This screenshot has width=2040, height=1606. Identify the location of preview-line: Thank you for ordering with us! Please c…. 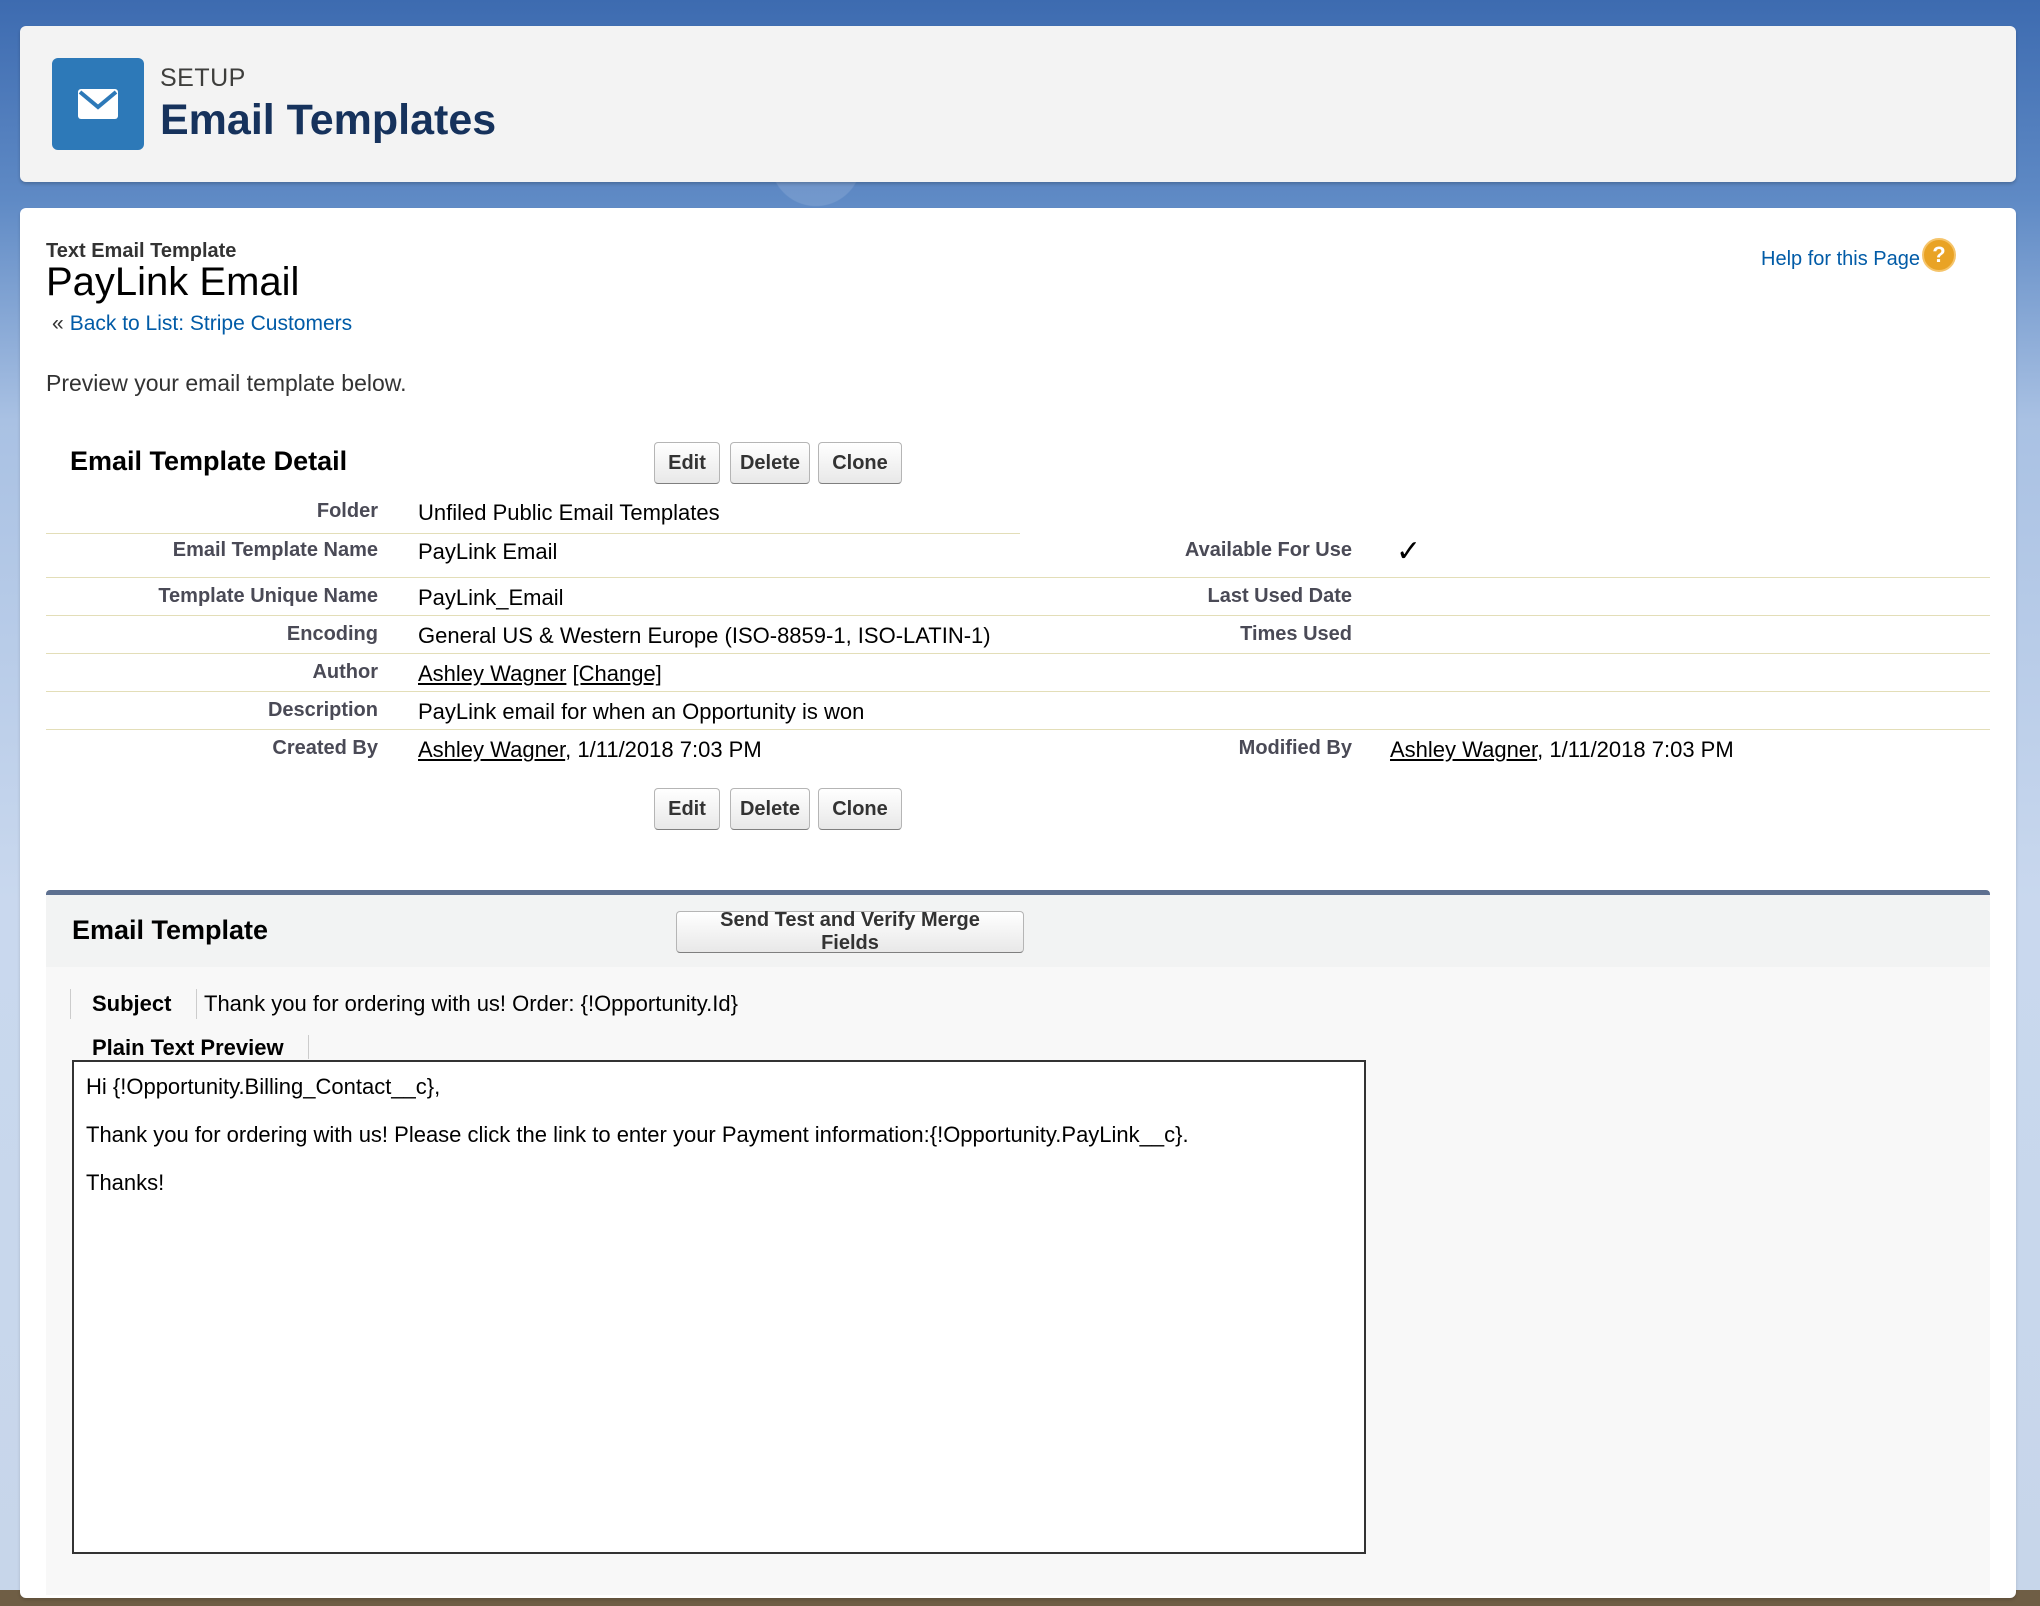
(637, 1134).